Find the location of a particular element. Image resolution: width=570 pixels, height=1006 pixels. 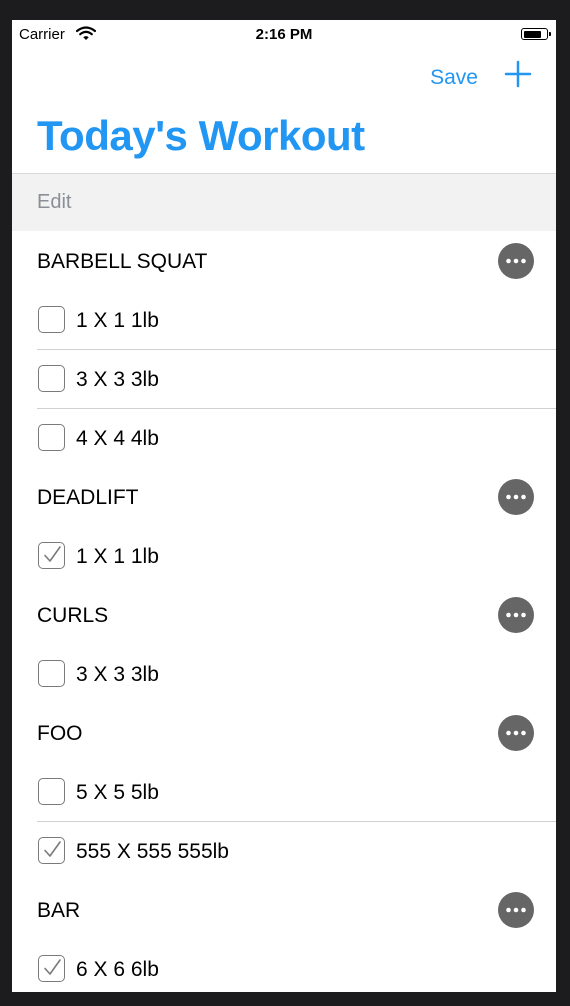

add-button is located at coordinates (518, 74).